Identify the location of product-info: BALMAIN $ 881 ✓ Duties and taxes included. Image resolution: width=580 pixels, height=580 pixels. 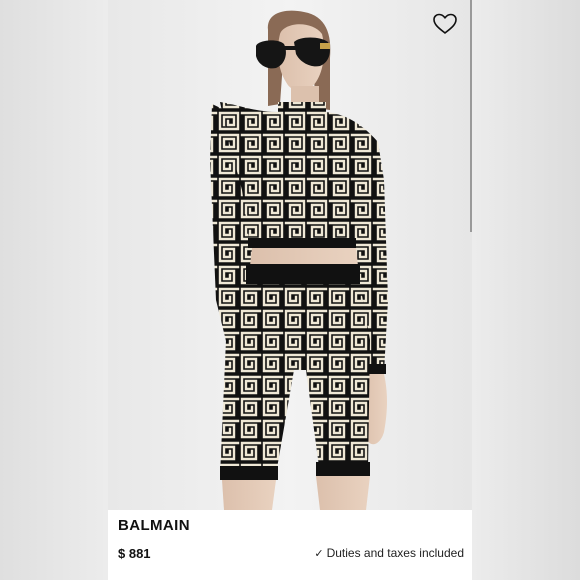
(290, 545).